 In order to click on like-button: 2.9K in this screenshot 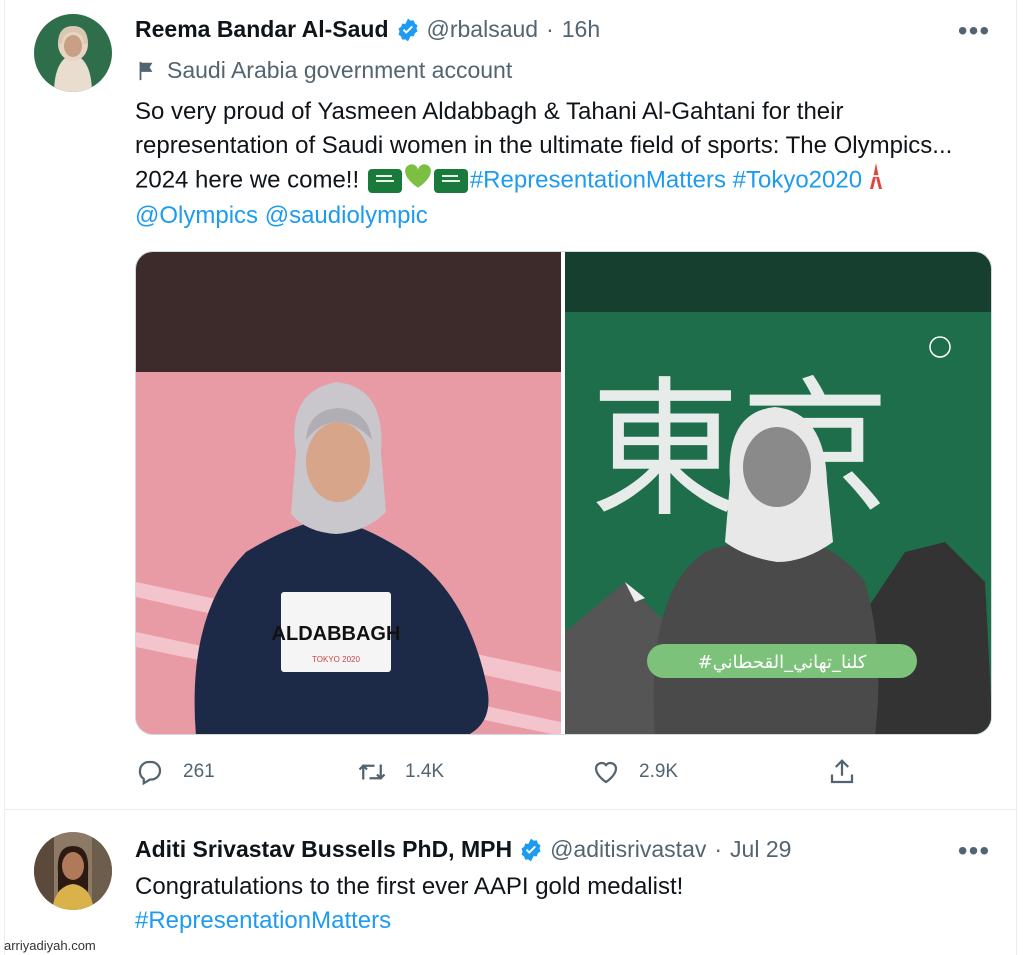, I will do `click(634, 772)`.